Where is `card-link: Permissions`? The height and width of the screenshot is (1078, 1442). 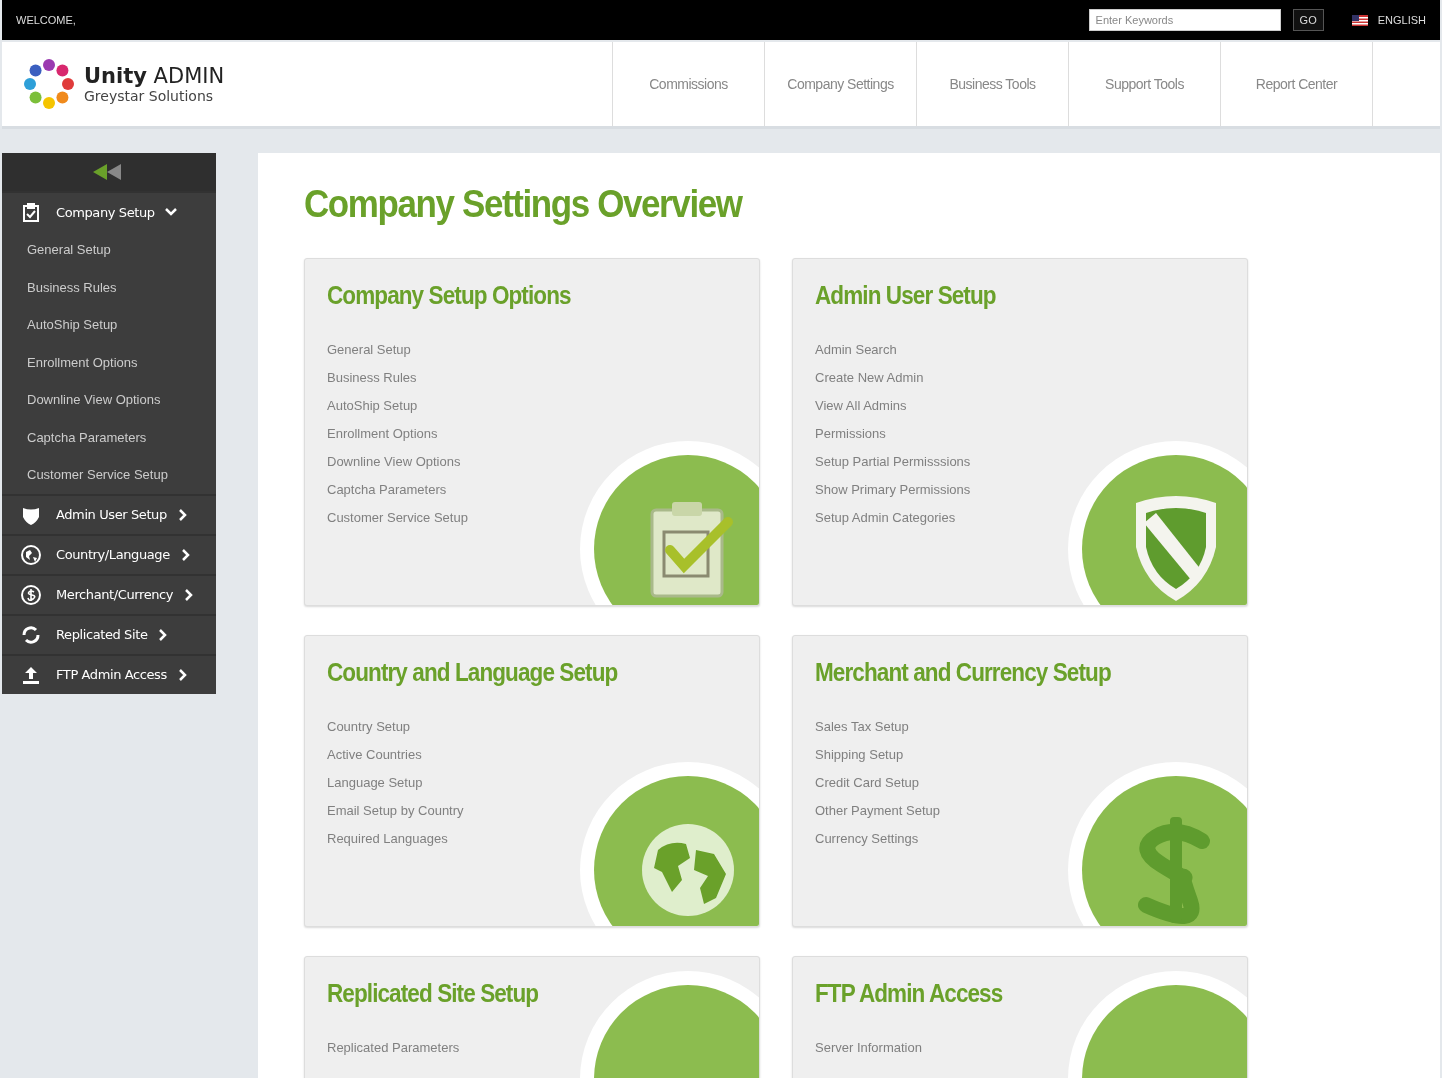 card-link: Permissions is located at coordinates (850, 433).